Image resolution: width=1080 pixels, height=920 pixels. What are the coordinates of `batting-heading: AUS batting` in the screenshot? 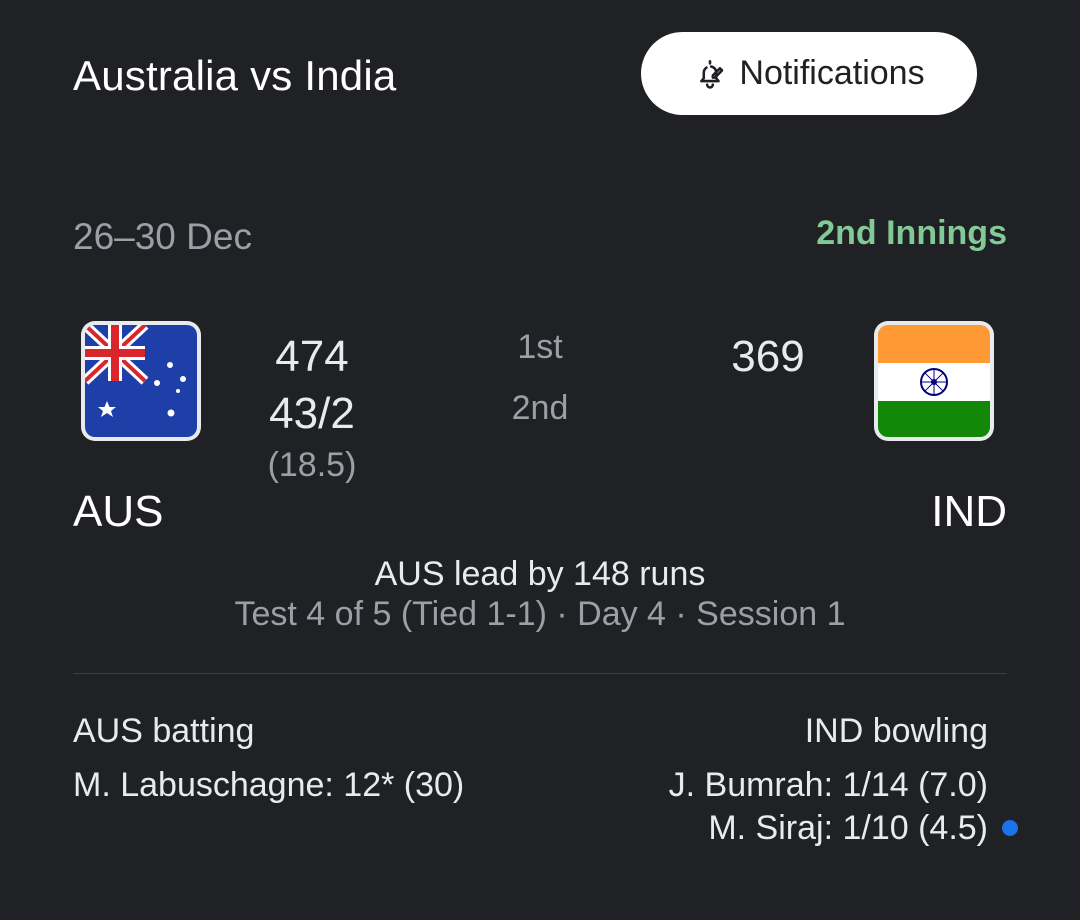 It's located at (164, 731).